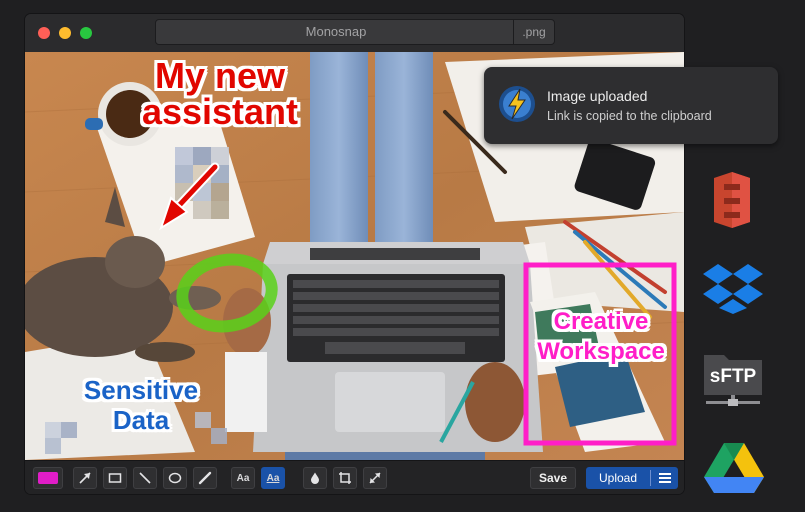 Image resolution: width=805 pixels, height=512 pixels. What do you see at coordinates (141, 390) in the screenshot?
I see `annotation-line: Sensitive` at bounding box center [141, 390].